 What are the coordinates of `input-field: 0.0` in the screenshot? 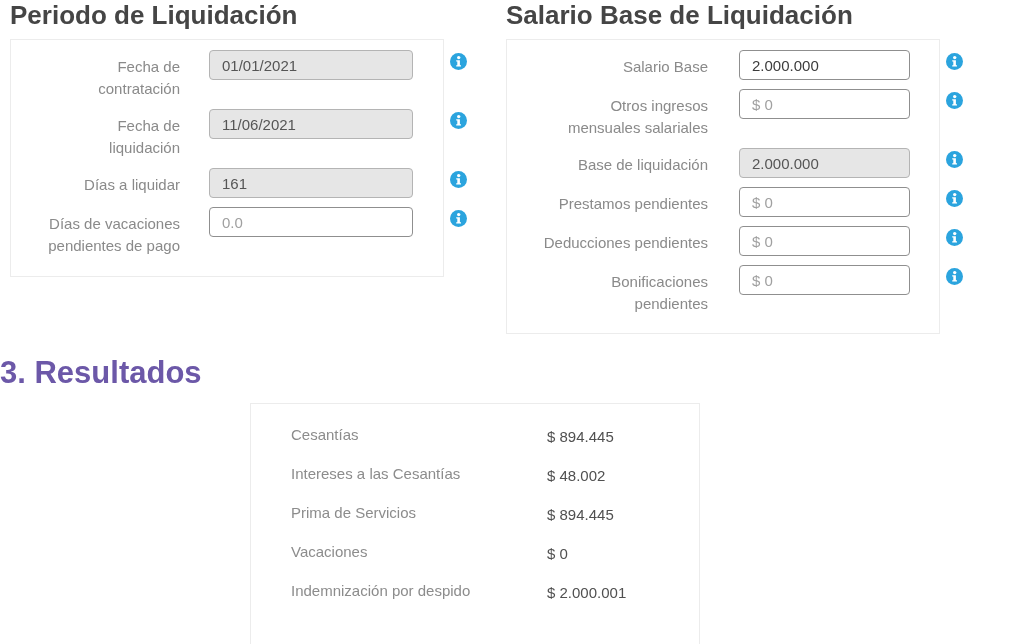 It's located at (311, 222).